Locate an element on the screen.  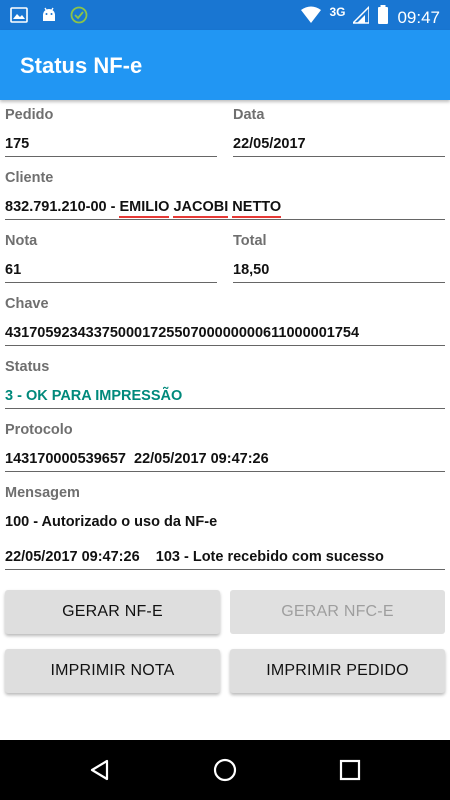
status-field: 3 - OK PARA IMPRESSÃO is located at coordinates (93, 396).